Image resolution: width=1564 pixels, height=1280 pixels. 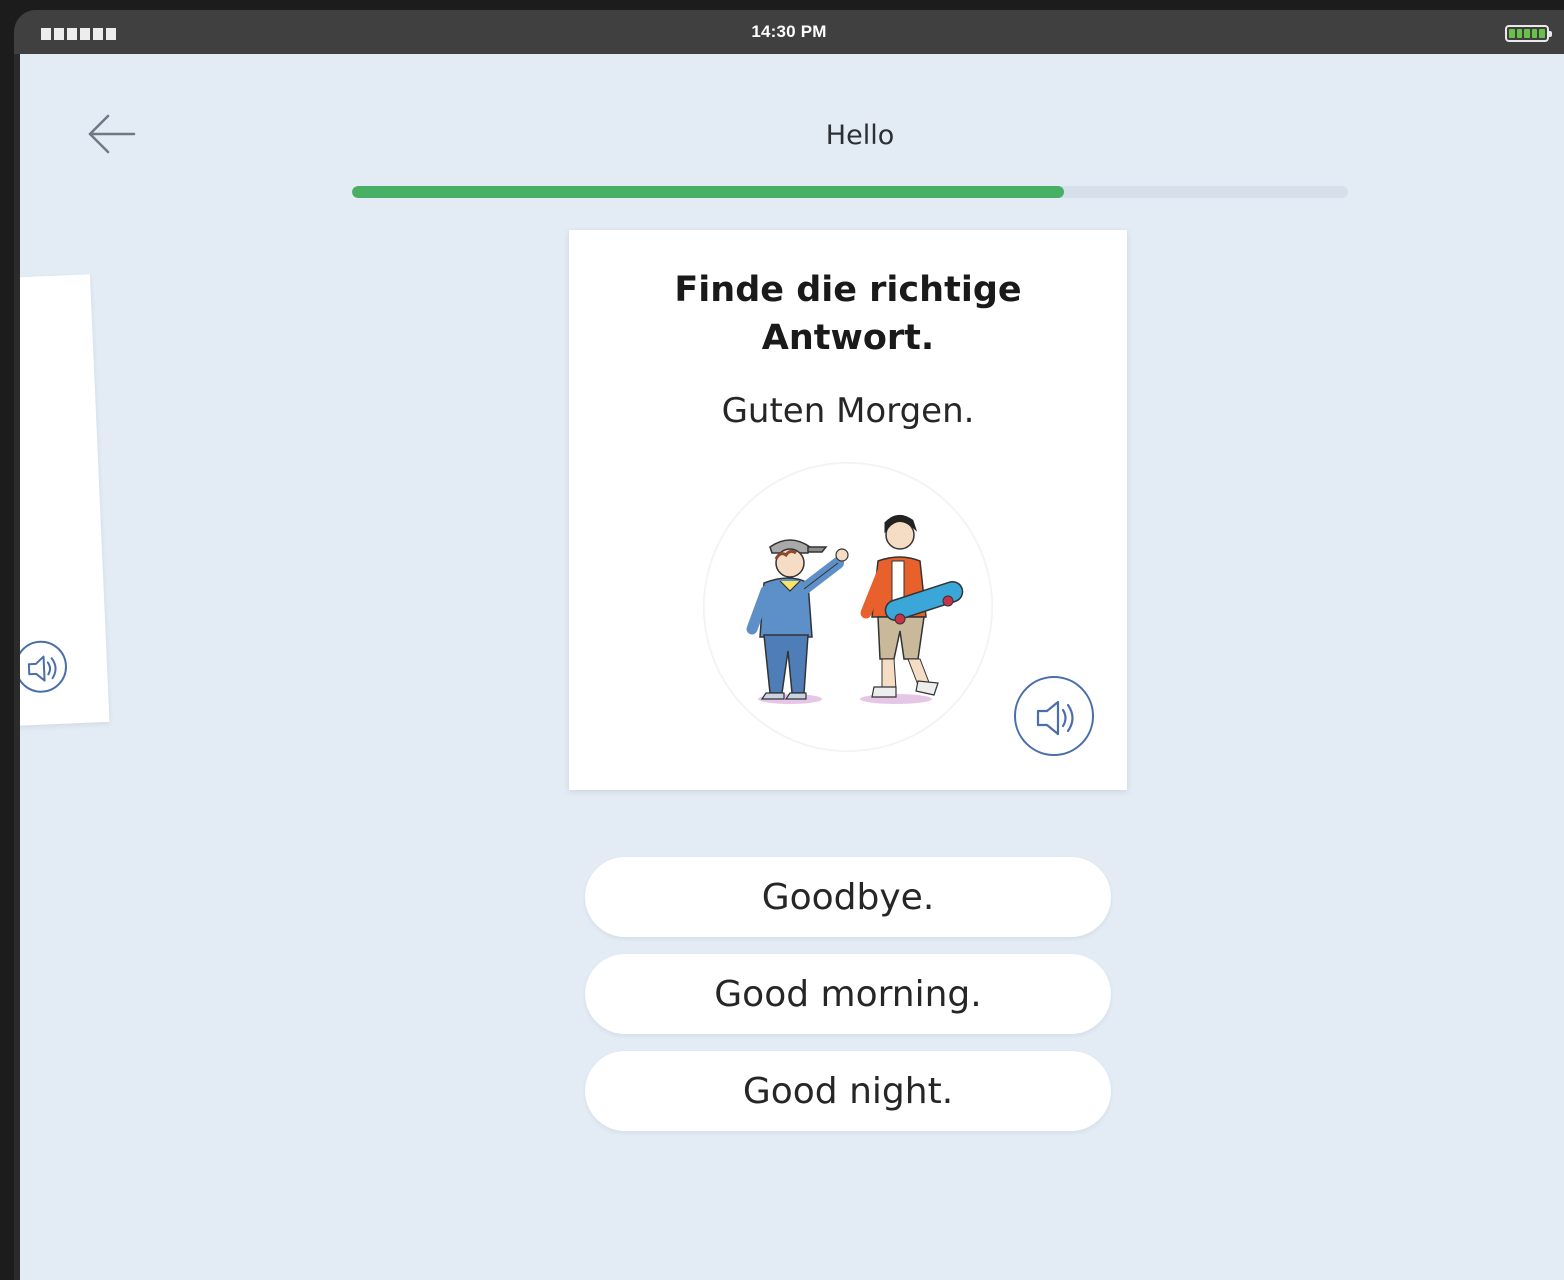 I want to click on previous-card-audio-button, so click(x=44, y=666).